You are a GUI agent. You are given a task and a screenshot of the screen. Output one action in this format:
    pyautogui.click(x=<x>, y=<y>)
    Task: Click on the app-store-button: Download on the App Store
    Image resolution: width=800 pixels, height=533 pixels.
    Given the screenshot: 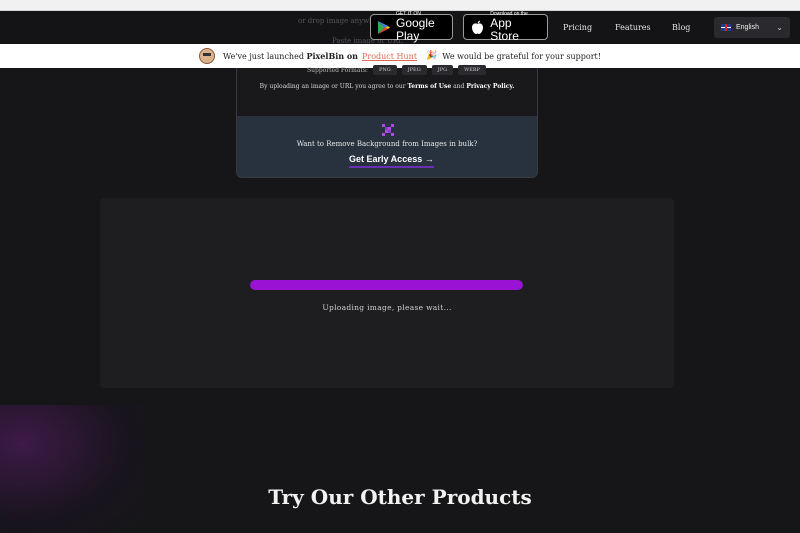 What is the action you would take?
    pyautogui.click(x=505, y=27)
    